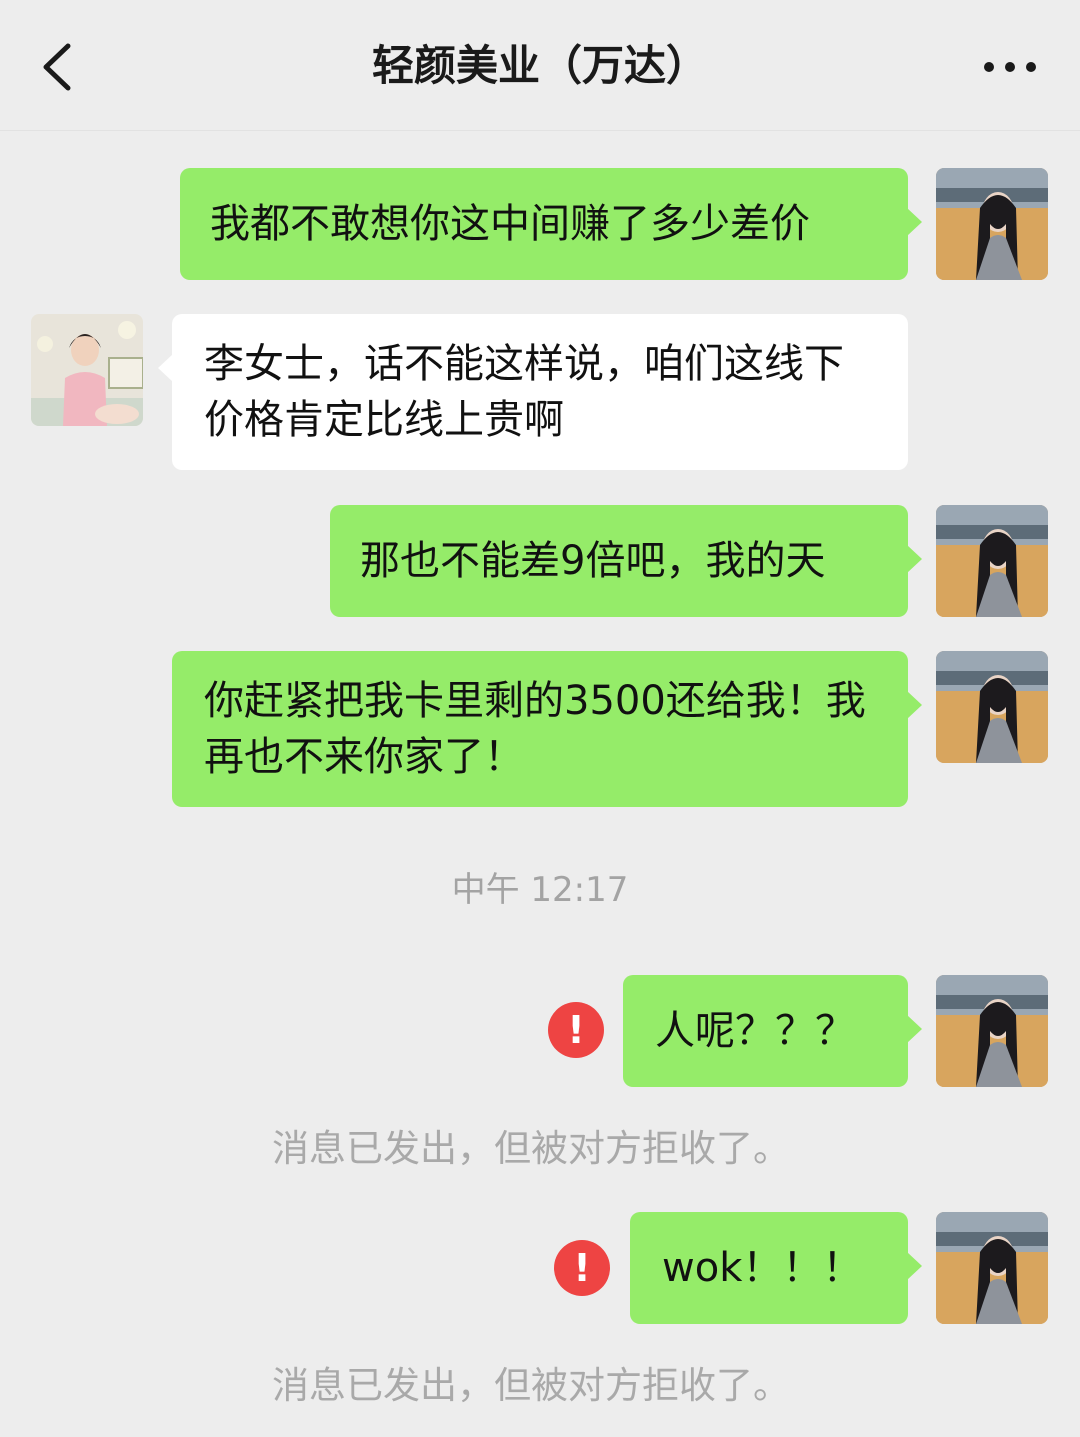 This screenshot has height=1437, width=1080. Describe the element at coordinates (755, 1031) in the screenshot. I see `message-text: 人呢？？？` at that location.